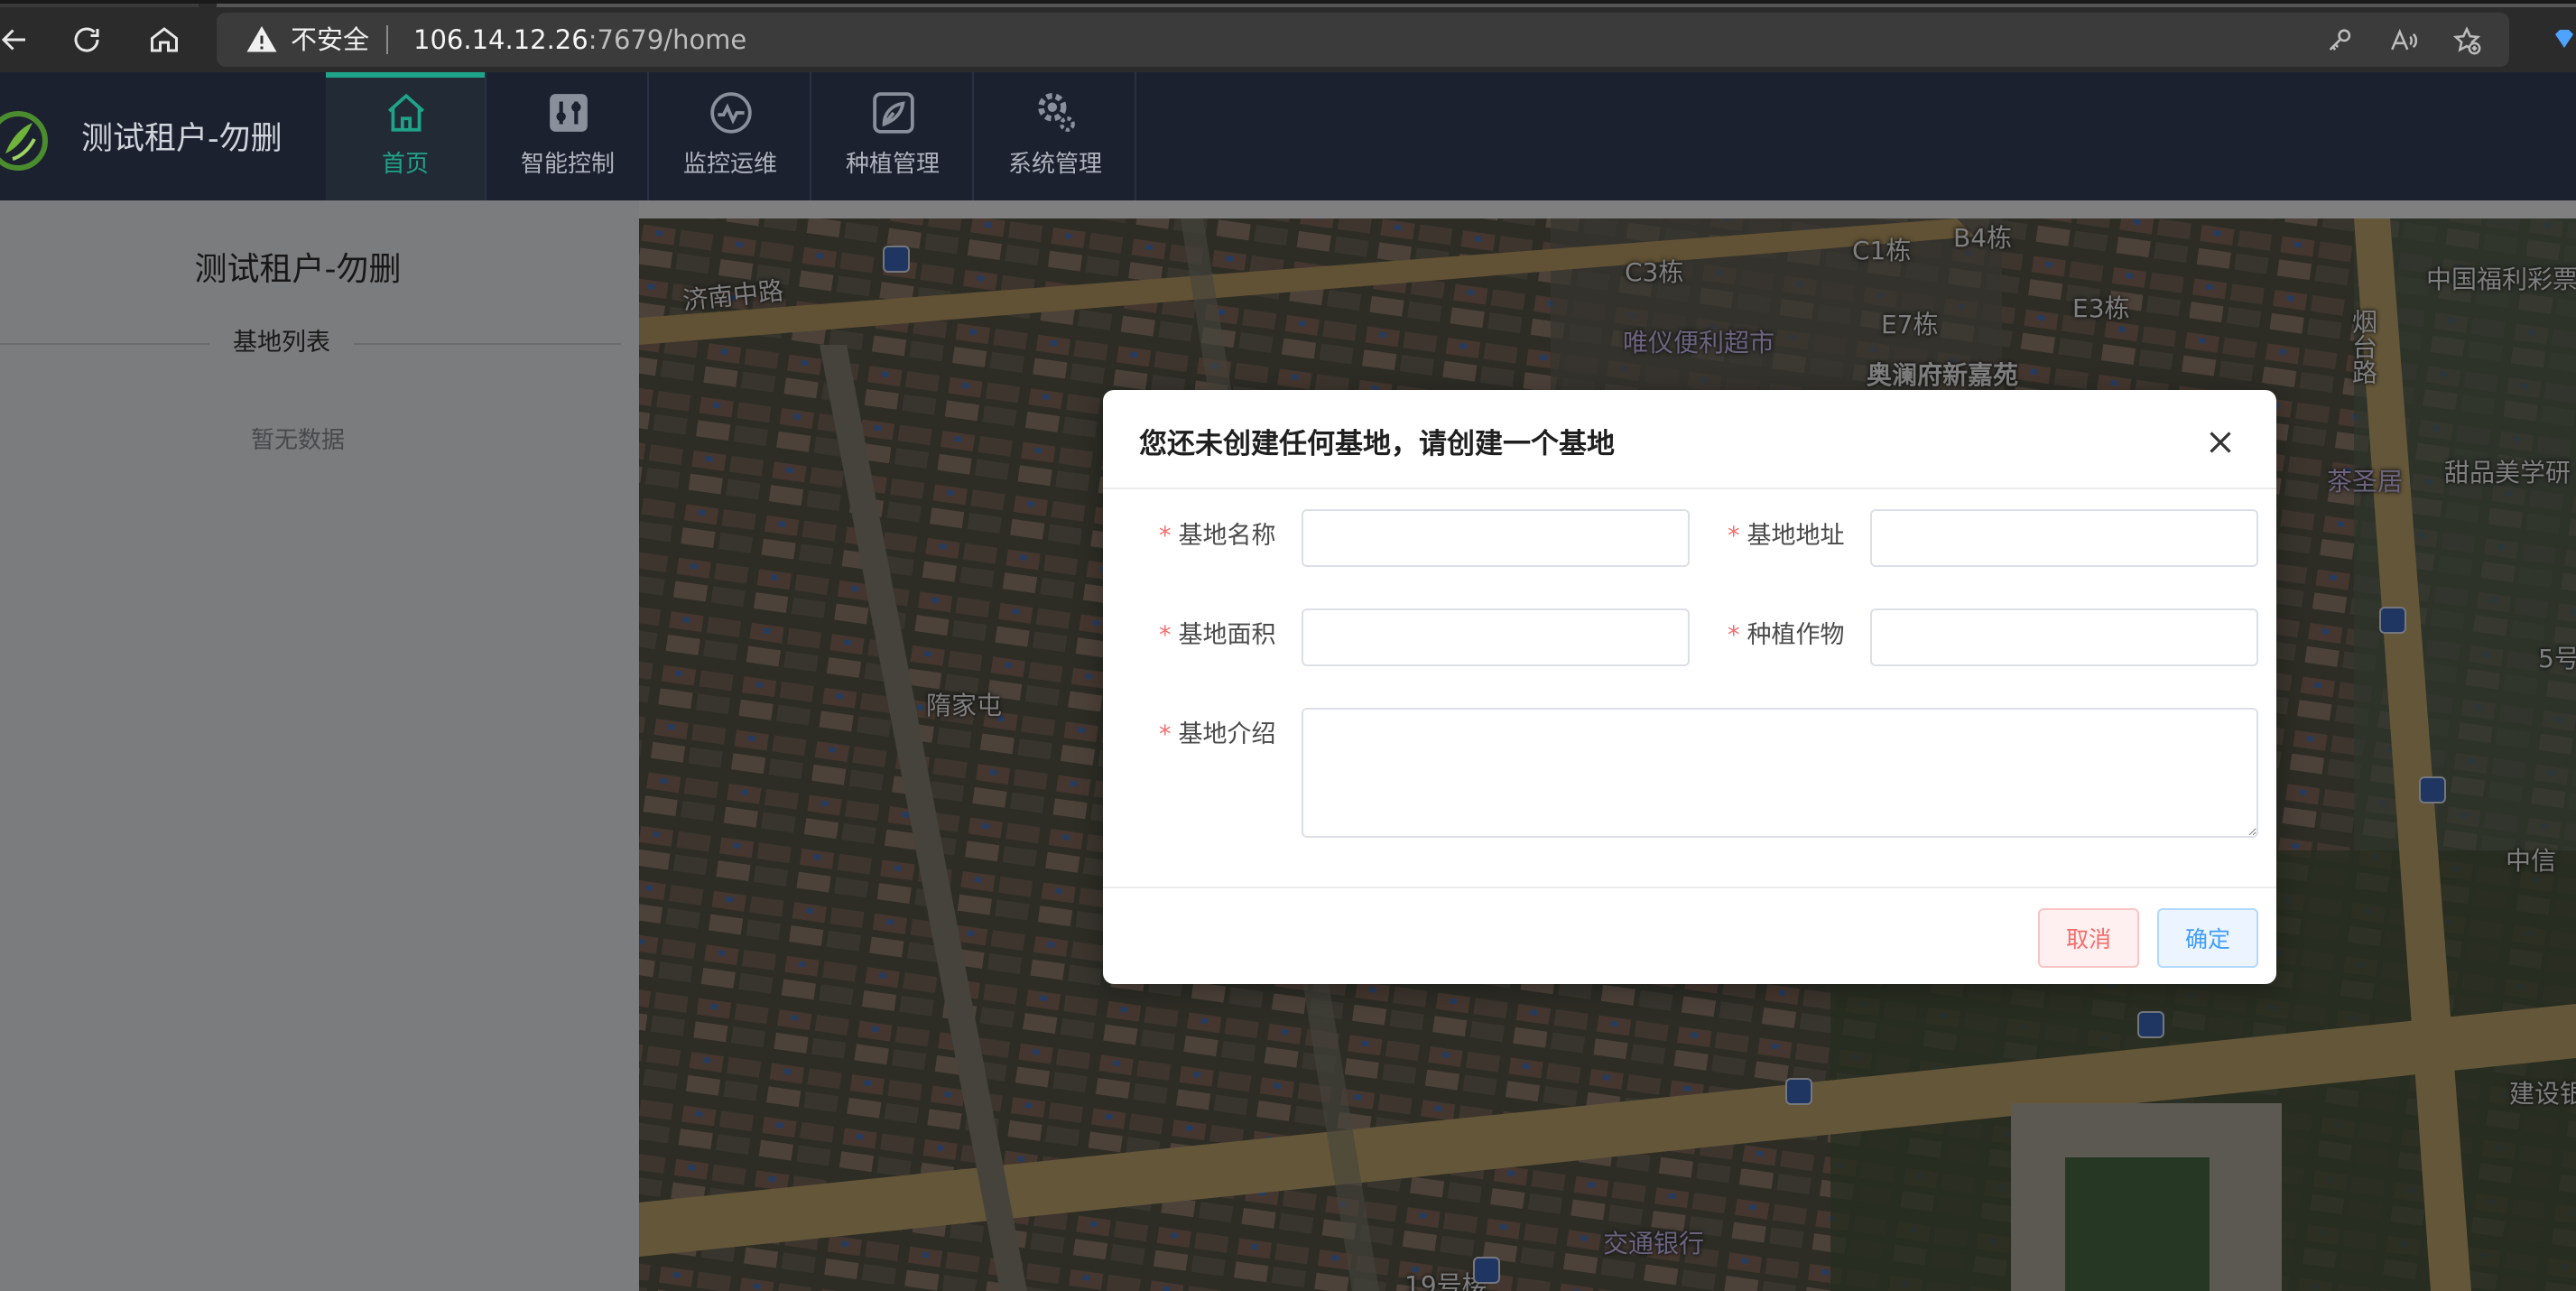 This screenshot has width=2576, height=1291. I want to click on address-bar: 不安全 106.14.12.26:7679/home, so click(1363, 40).